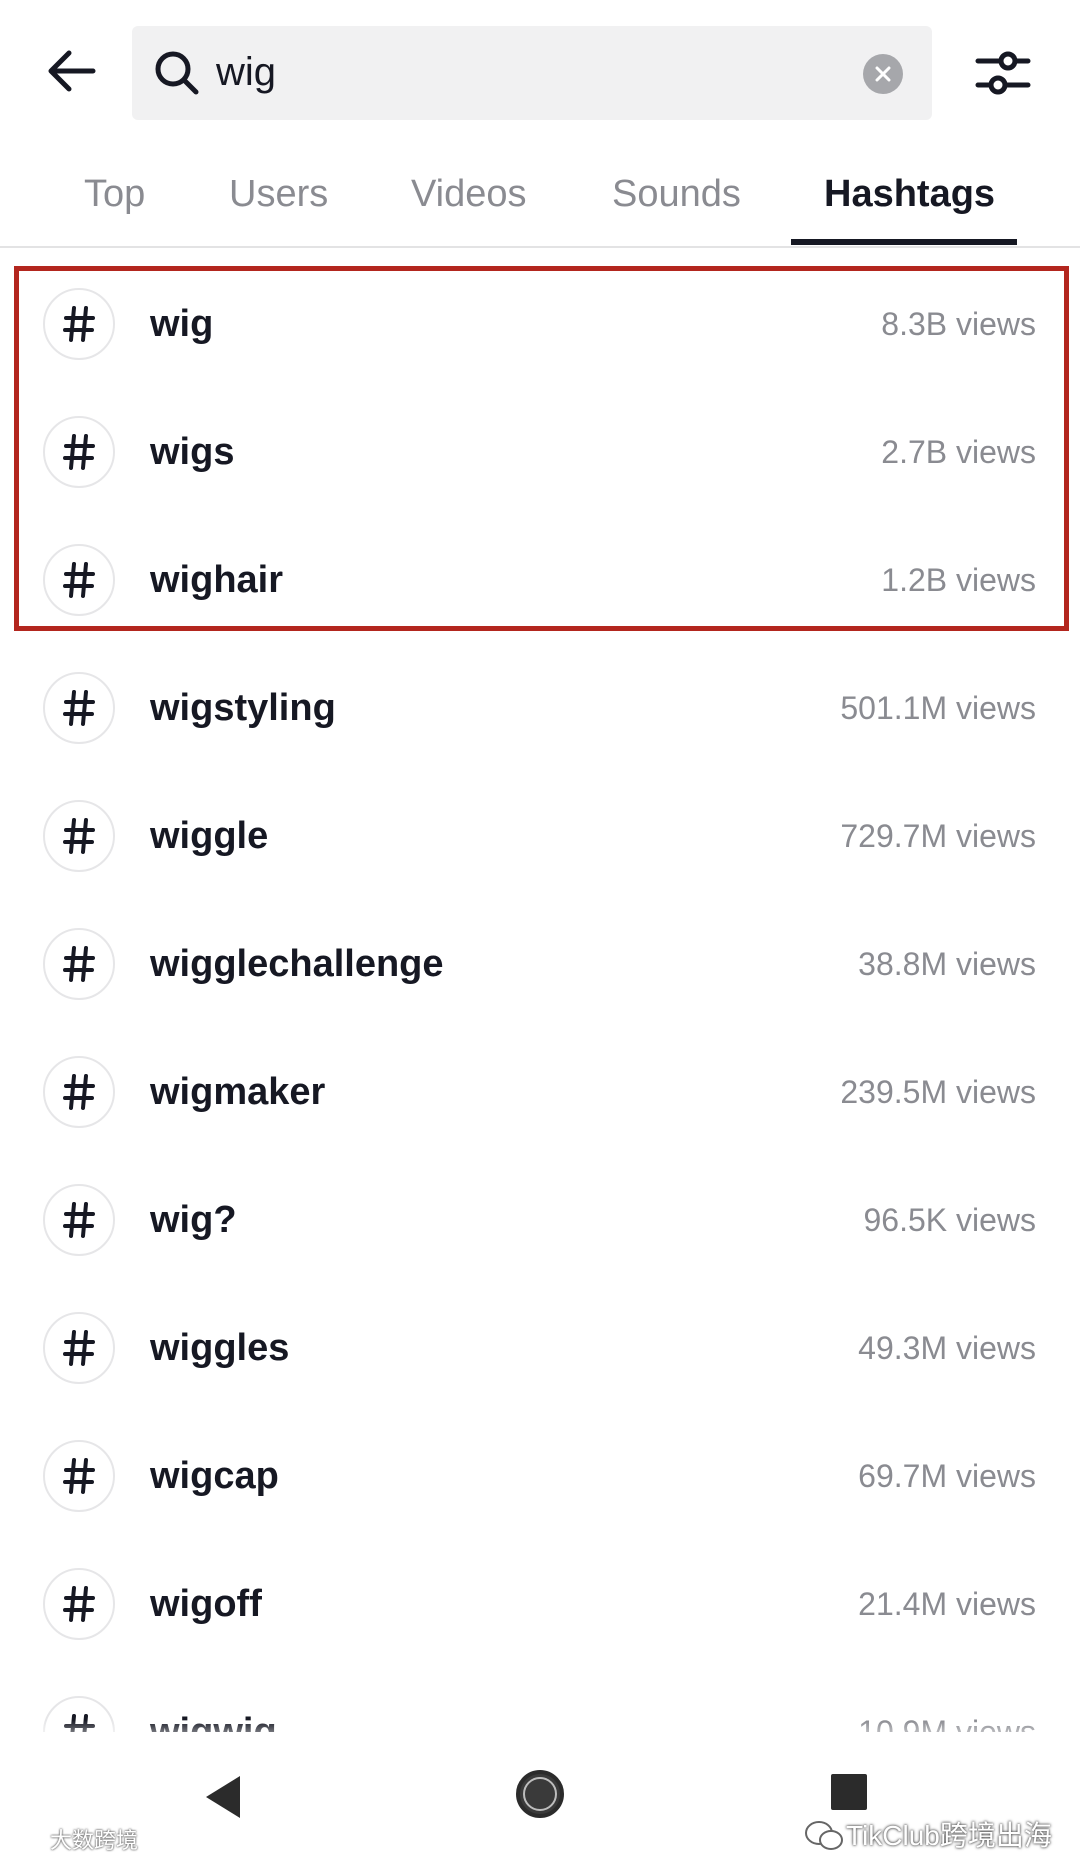 The image size is (1080, 1861). What do you see at coordinates (824, 1836) in the screenshot?
I see `wechat-logo-icon` at bounding box center [824, 1836].